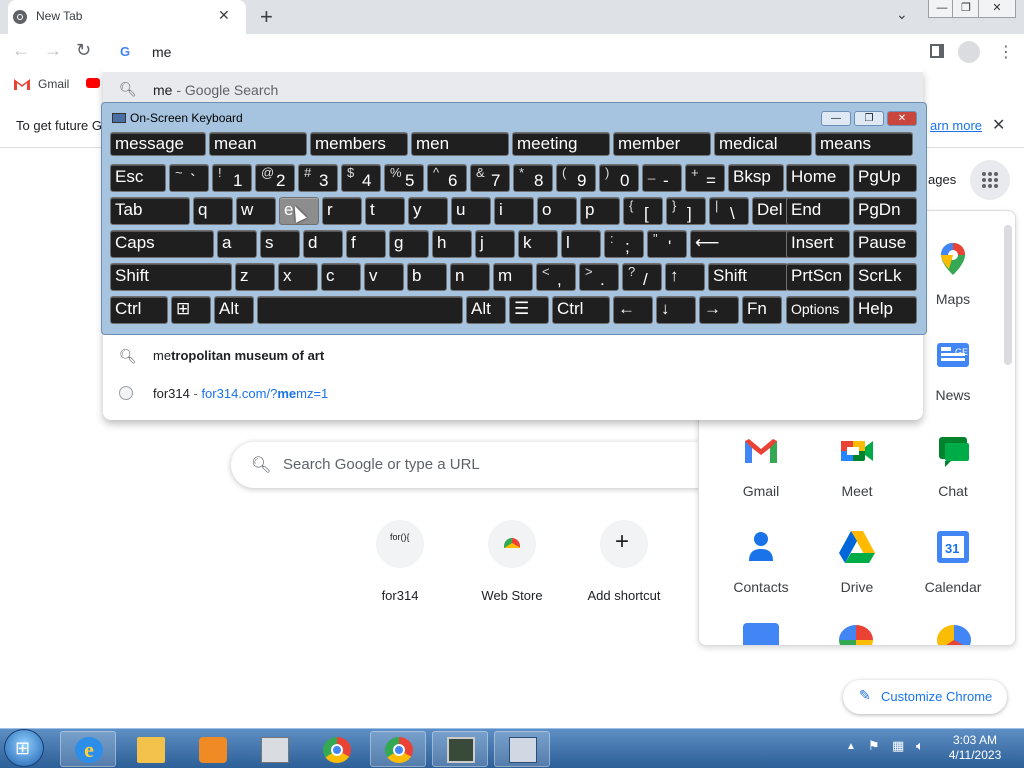  Describe the element at coordinates (676, 310) in the screenshot. I see `osk-key-↓: ↓` at that location.